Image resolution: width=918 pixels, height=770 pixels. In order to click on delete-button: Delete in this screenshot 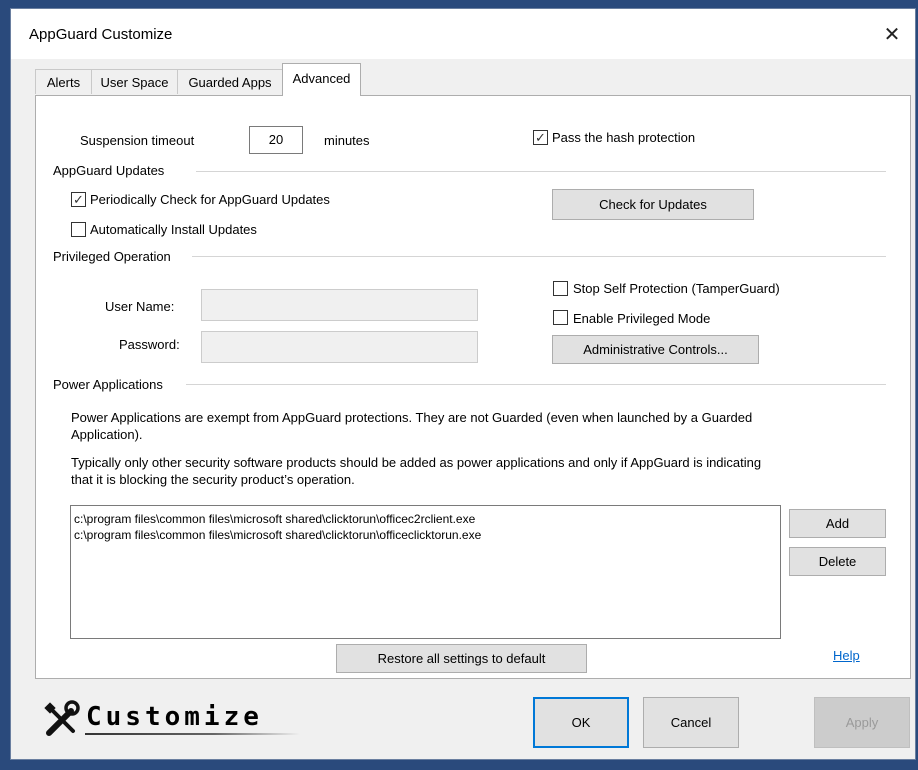, I will do `click(837, 561)`.